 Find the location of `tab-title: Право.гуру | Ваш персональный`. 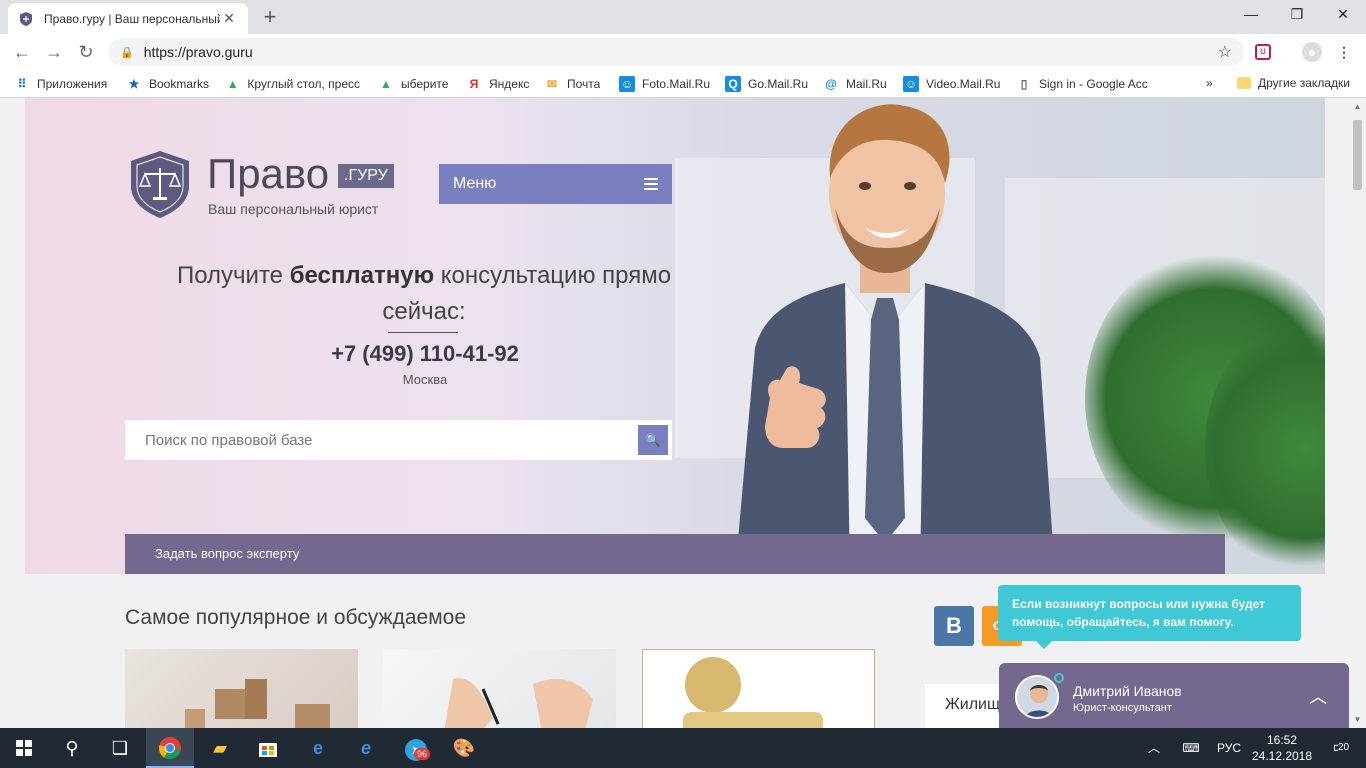

tab-title: Право.гуру | Ваш персональный is located at coordinates (132, 18).